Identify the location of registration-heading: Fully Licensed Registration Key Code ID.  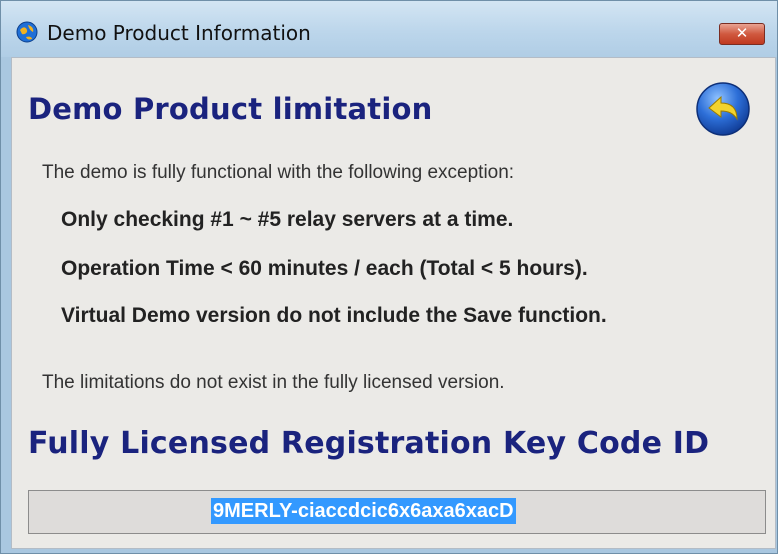
(369, 443).